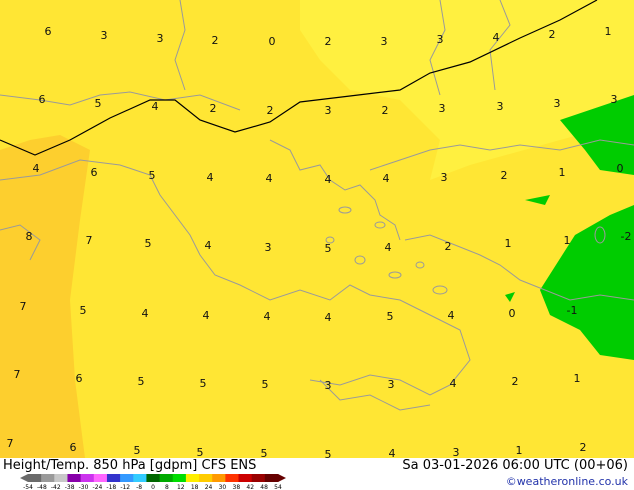 The height and width of the screenshot is (490, 634). What do you see at coordinates (167, 487) in the screenshot?
I see `scale-tick-label: 8` at bounding box center [167, 487].